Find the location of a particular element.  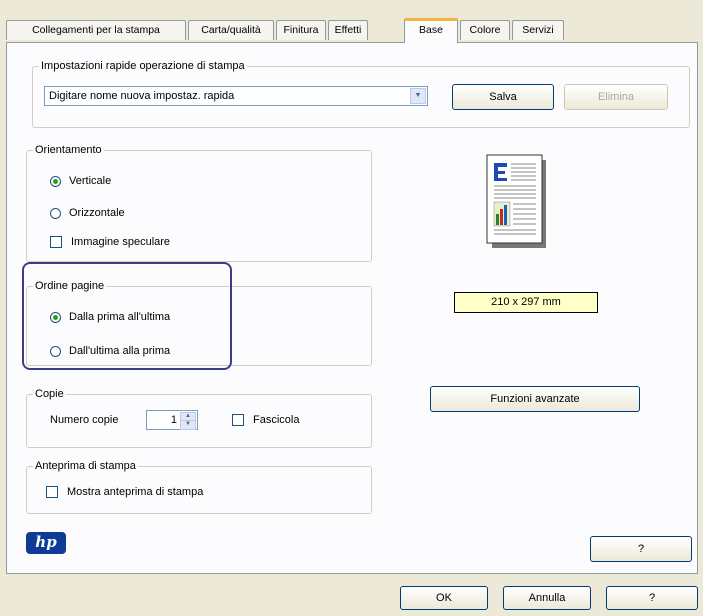

tab-carta-qualita: Carta/qualità is located at coordinates (231, 30).